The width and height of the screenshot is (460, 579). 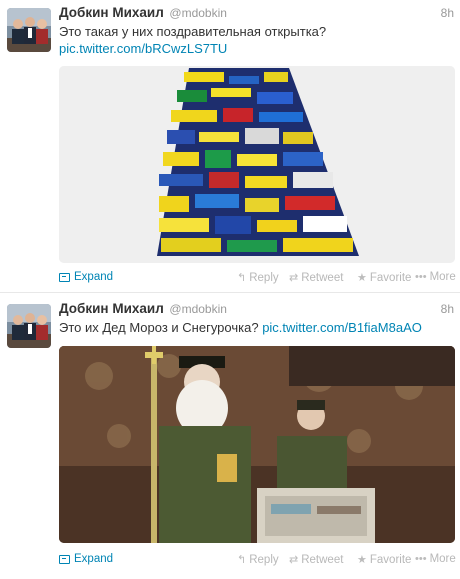 What do you see at coordinates (256, 48) in the screenshot?
I see `tweet-pic-link: pic.twitter.com/bRCwzLS7TU` at bounding box center [256, 48].